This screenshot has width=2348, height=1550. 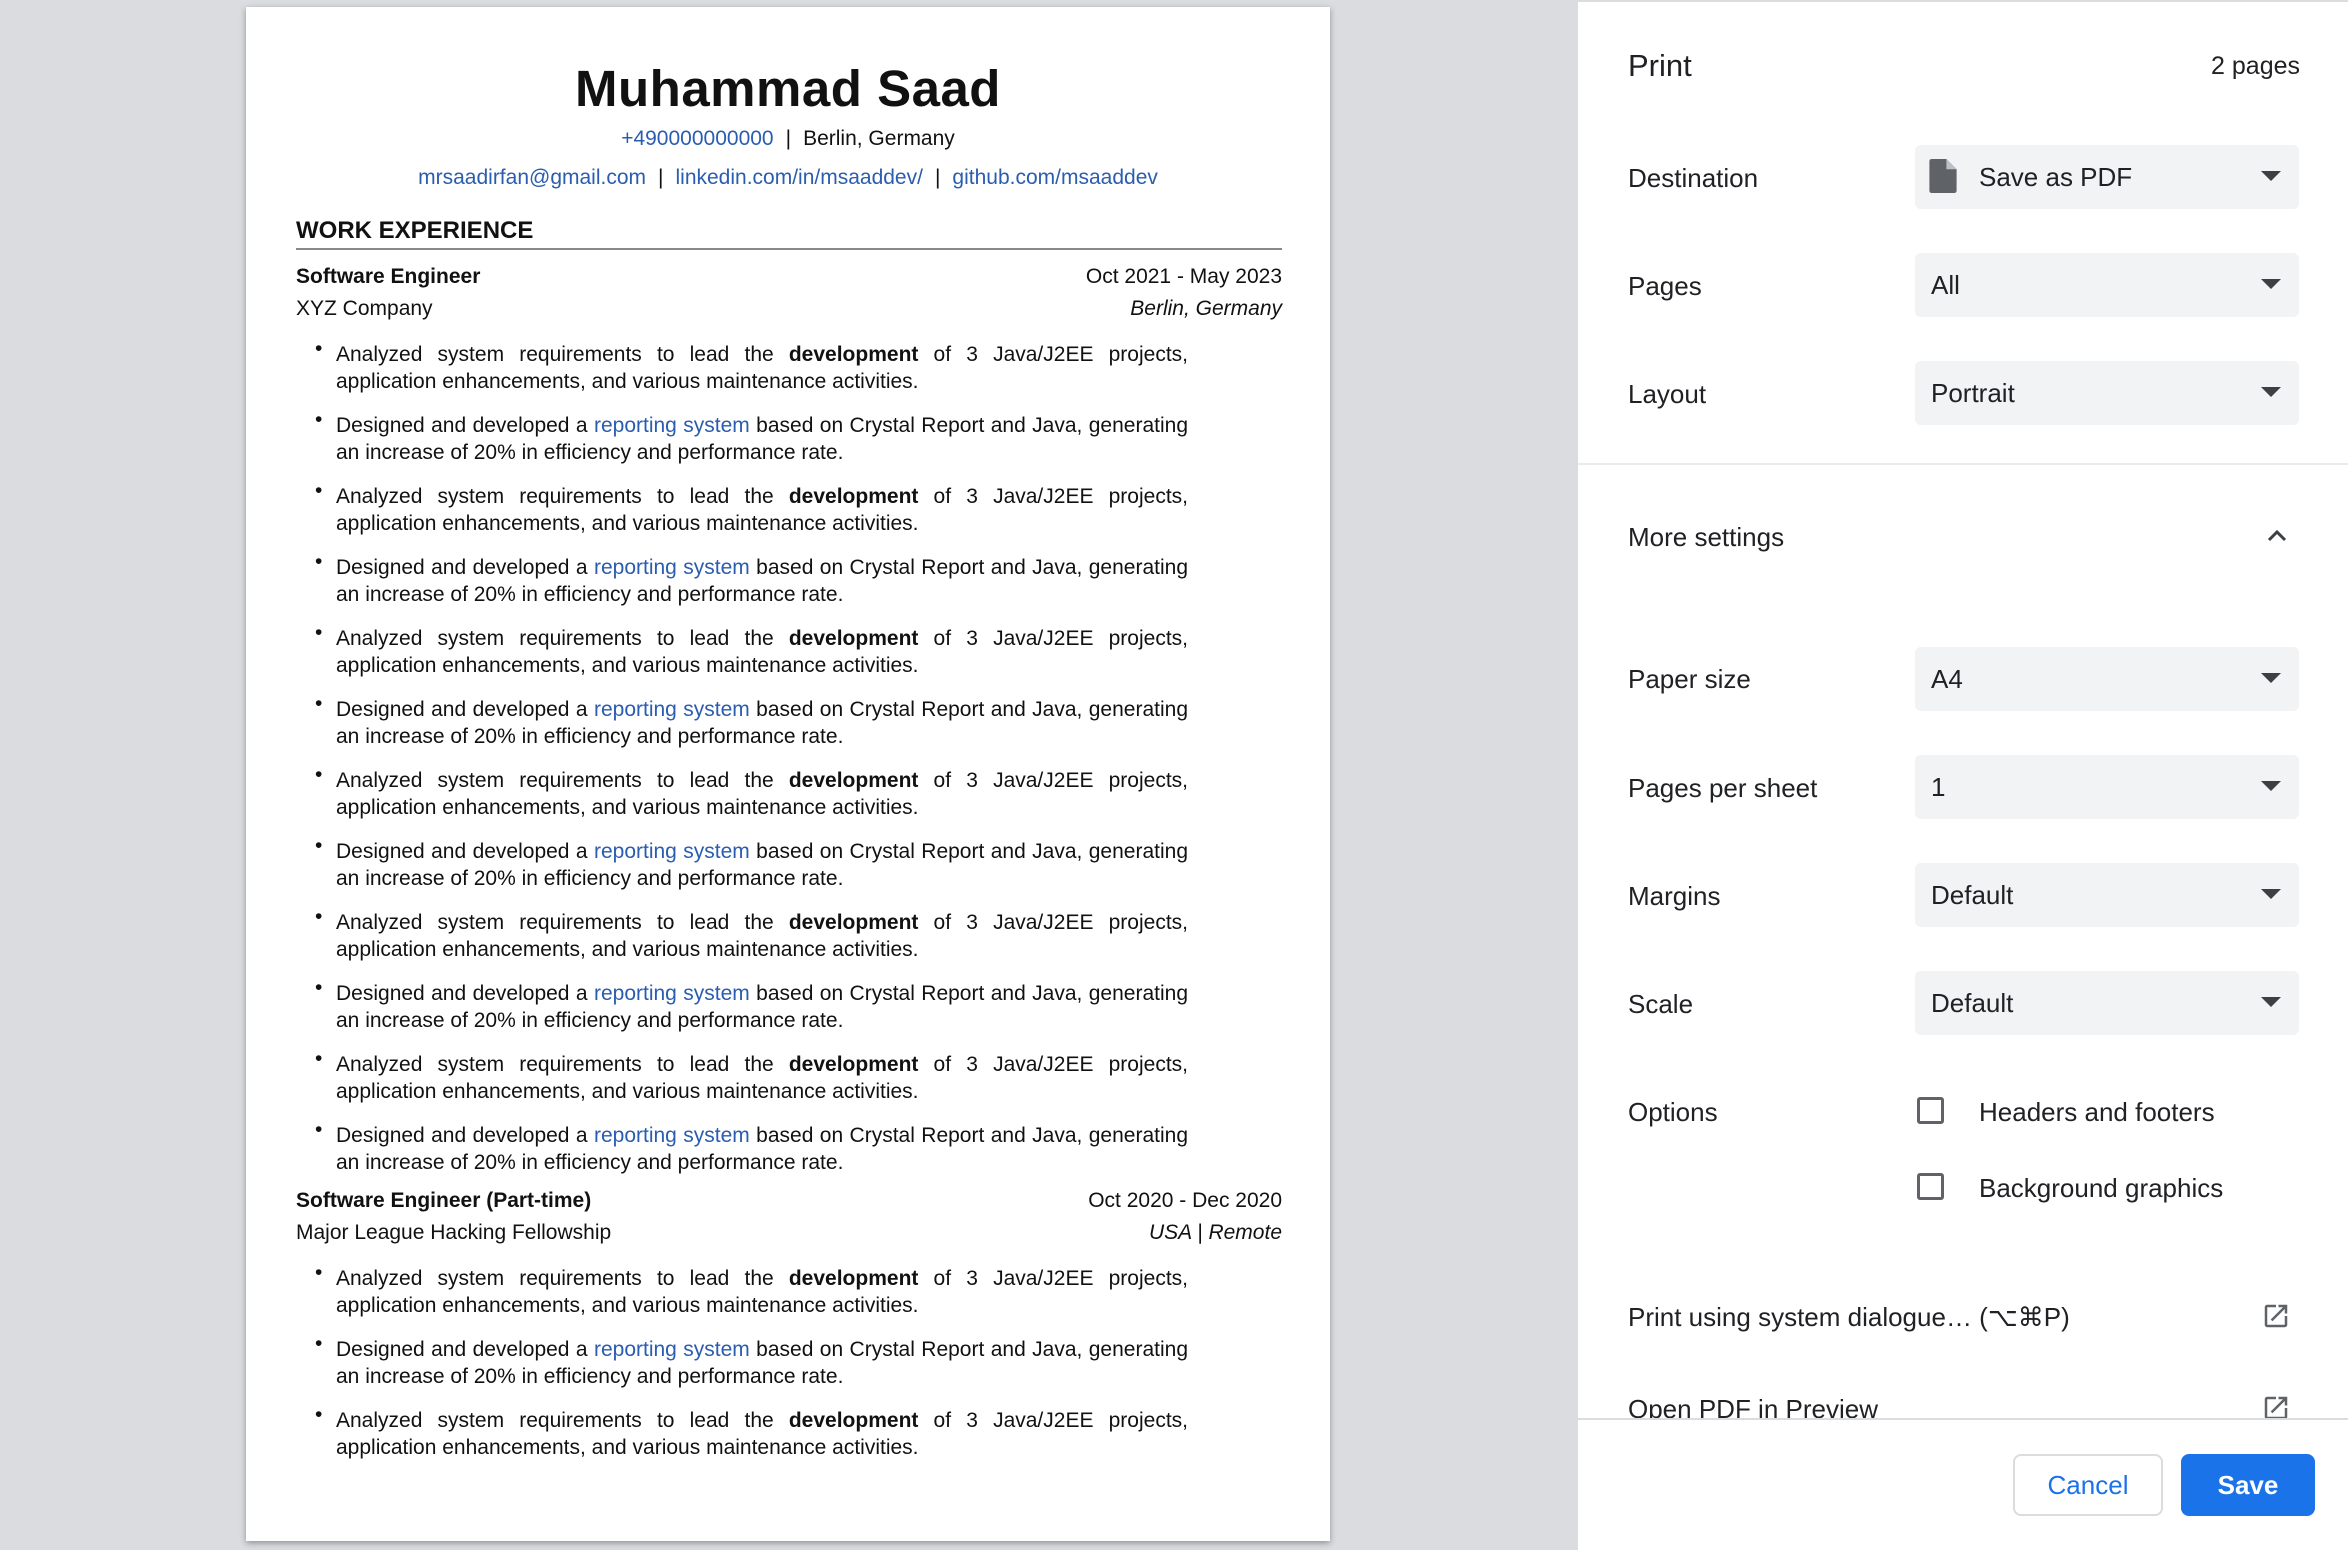 I want to click on section-title-work-experience: WORK EXPERIENCE, so click(x=415, y=230).